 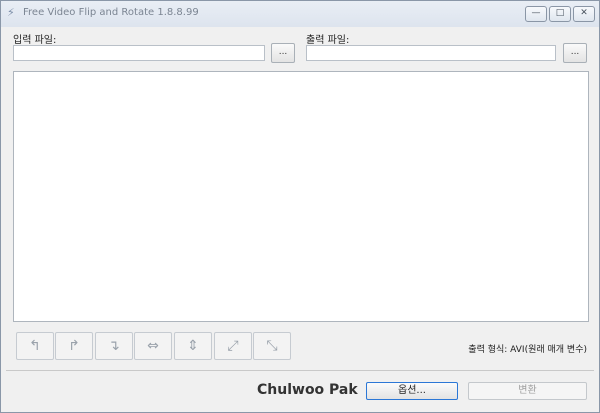 What do you see at coordinates (431, 53) in the screenshot?
I see `output-file-field` at bounding box center [431, 53].